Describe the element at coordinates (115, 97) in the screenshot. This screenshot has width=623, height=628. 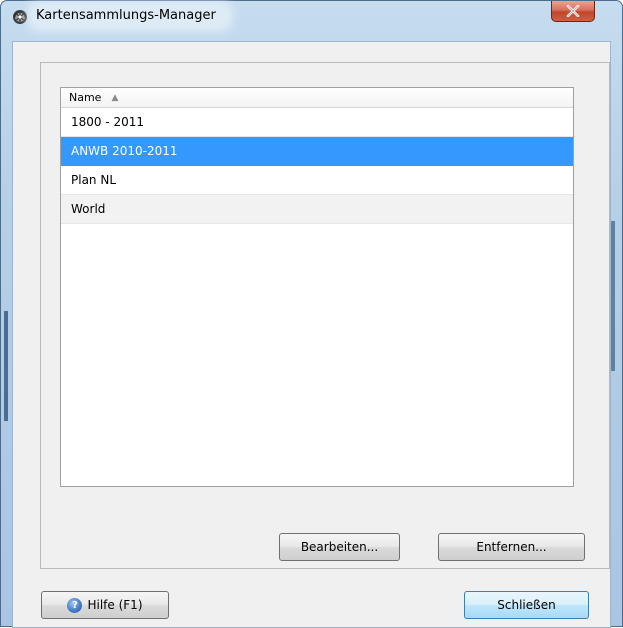
I see `sort-ascending-icon: ▲` at that location.